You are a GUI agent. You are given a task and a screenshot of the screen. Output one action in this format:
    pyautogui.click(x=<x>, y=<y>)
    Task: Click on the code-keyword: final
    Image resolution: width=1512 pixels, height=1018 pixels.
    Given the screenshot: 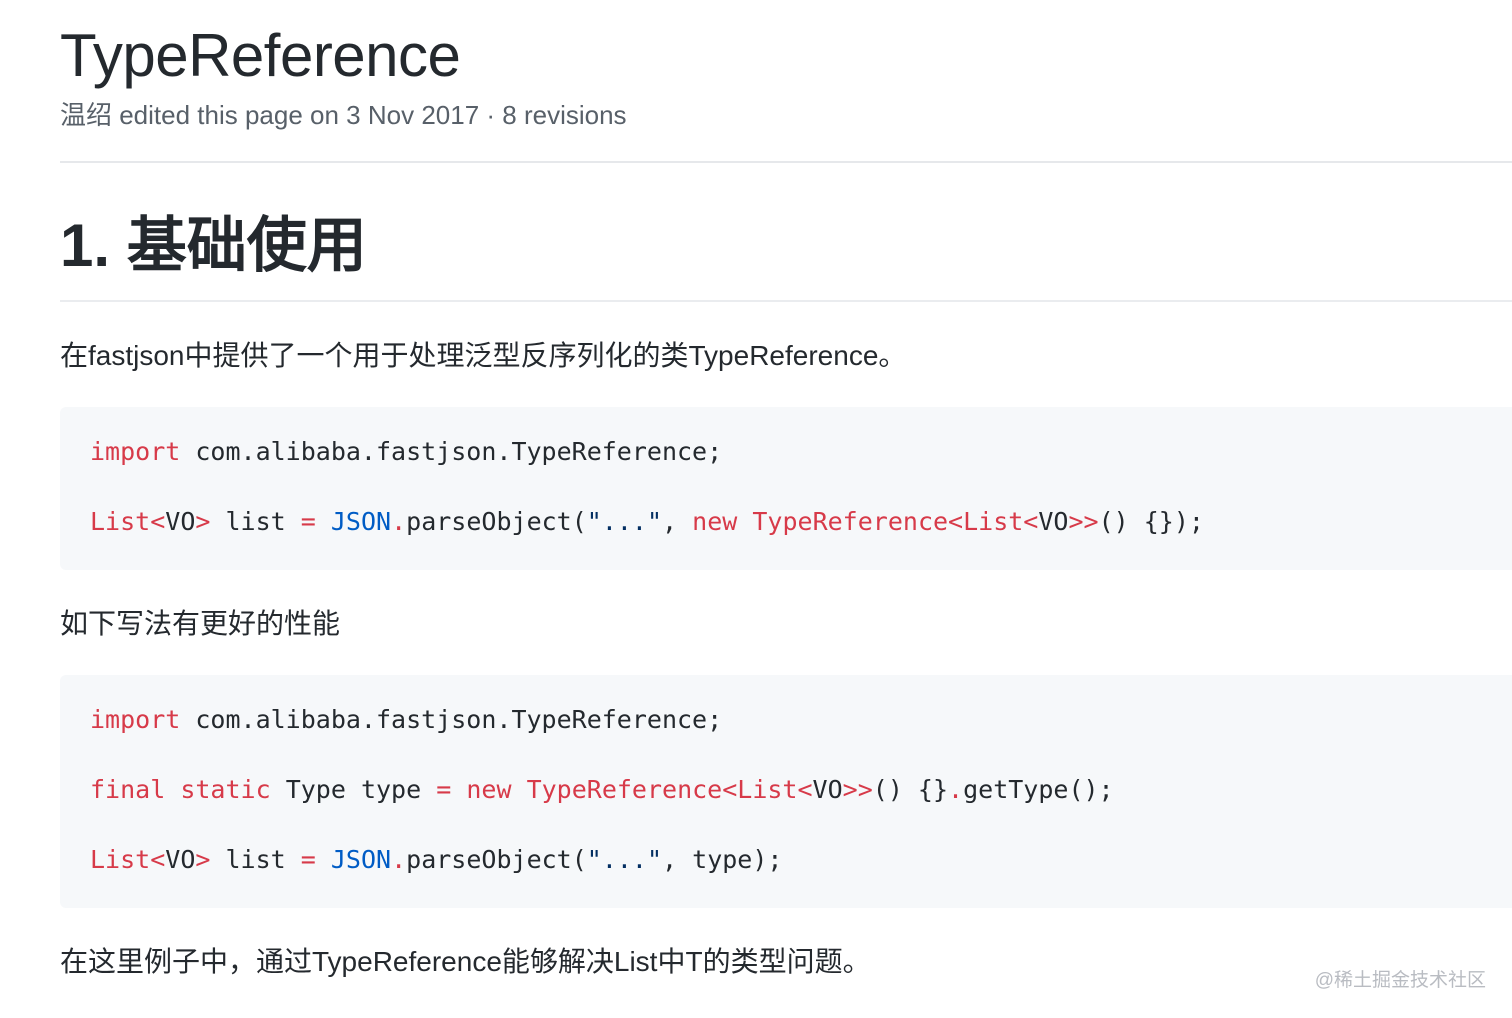 What is the action you would take?
    pyautogui.click(x=128, y=789)
    